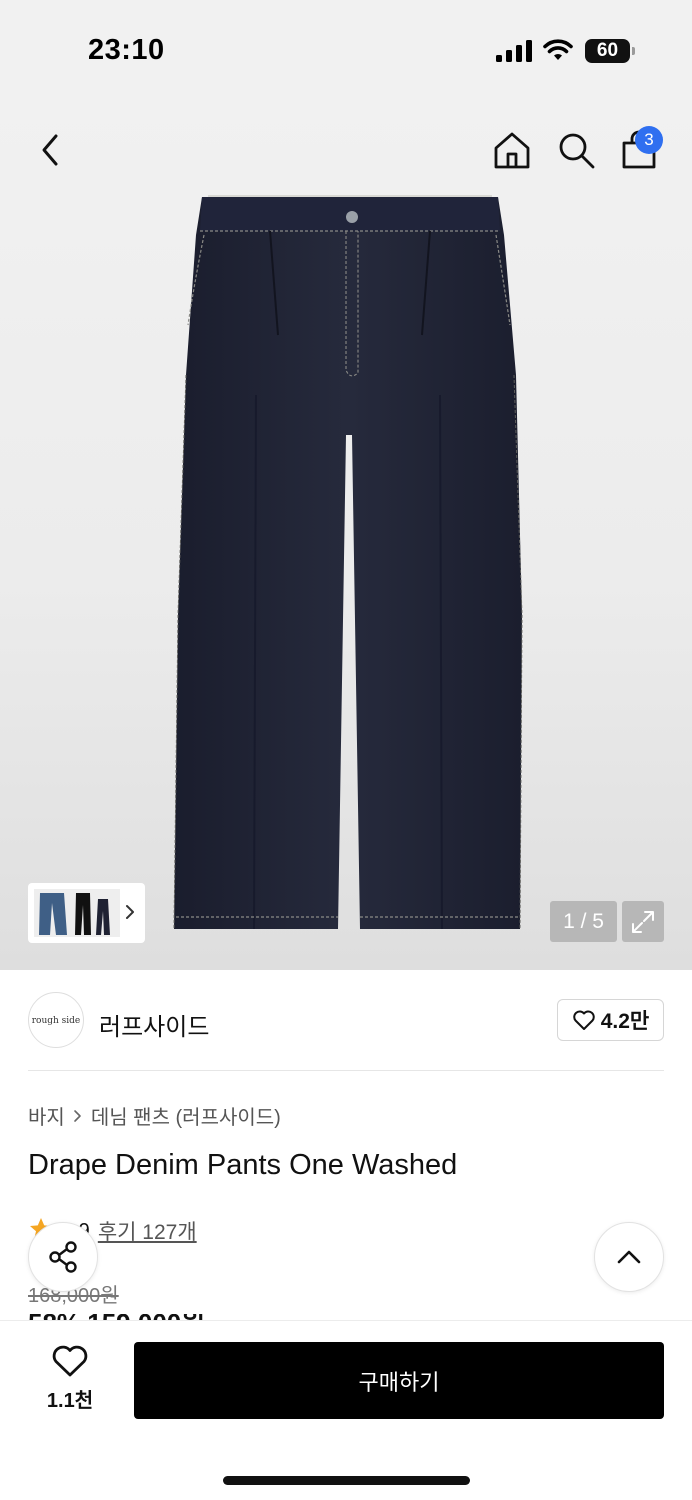  Describe the element at coordinates (70, 1379) in the screenshot. I see `wishlist-button: 1.1천` at that location.